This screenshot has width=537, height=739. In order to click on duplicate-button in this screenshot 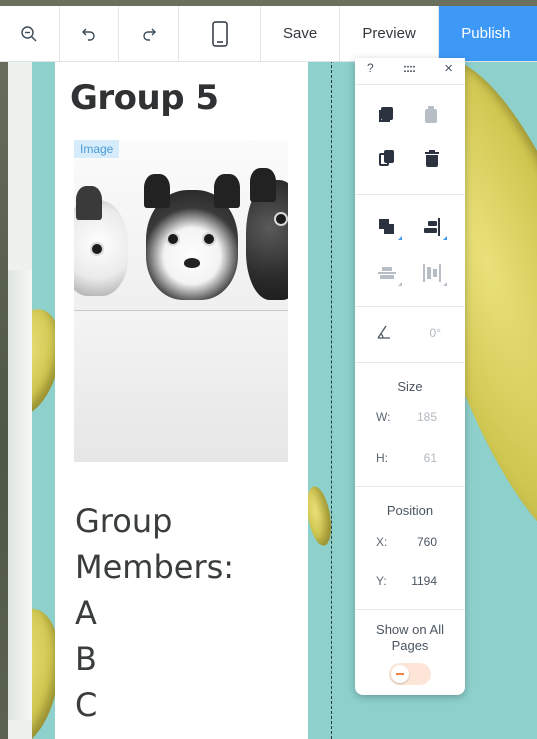, I will do `click(387, 159)`.